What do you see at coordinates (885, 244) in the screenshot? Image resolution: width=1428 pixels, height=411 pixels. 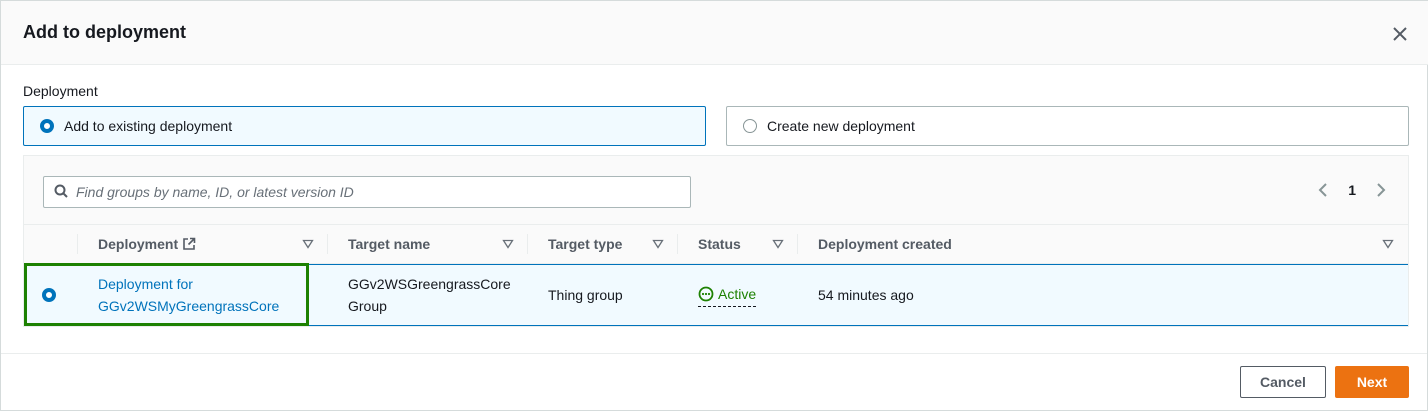 I see `column-label: Deployment created` at bounding box center [885, 244].